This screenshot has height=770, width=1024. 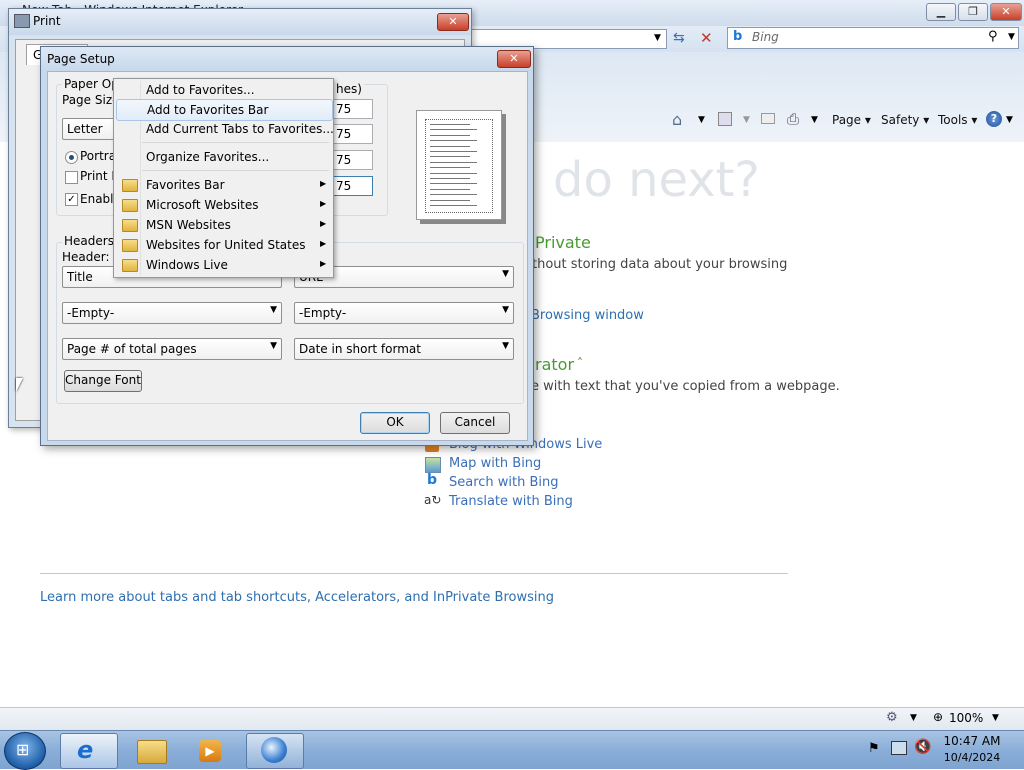 What do you see at coordinates (103, 381) in the screenshot?
I see `change-font-button: Change Font` at bounding box center [103, 381].